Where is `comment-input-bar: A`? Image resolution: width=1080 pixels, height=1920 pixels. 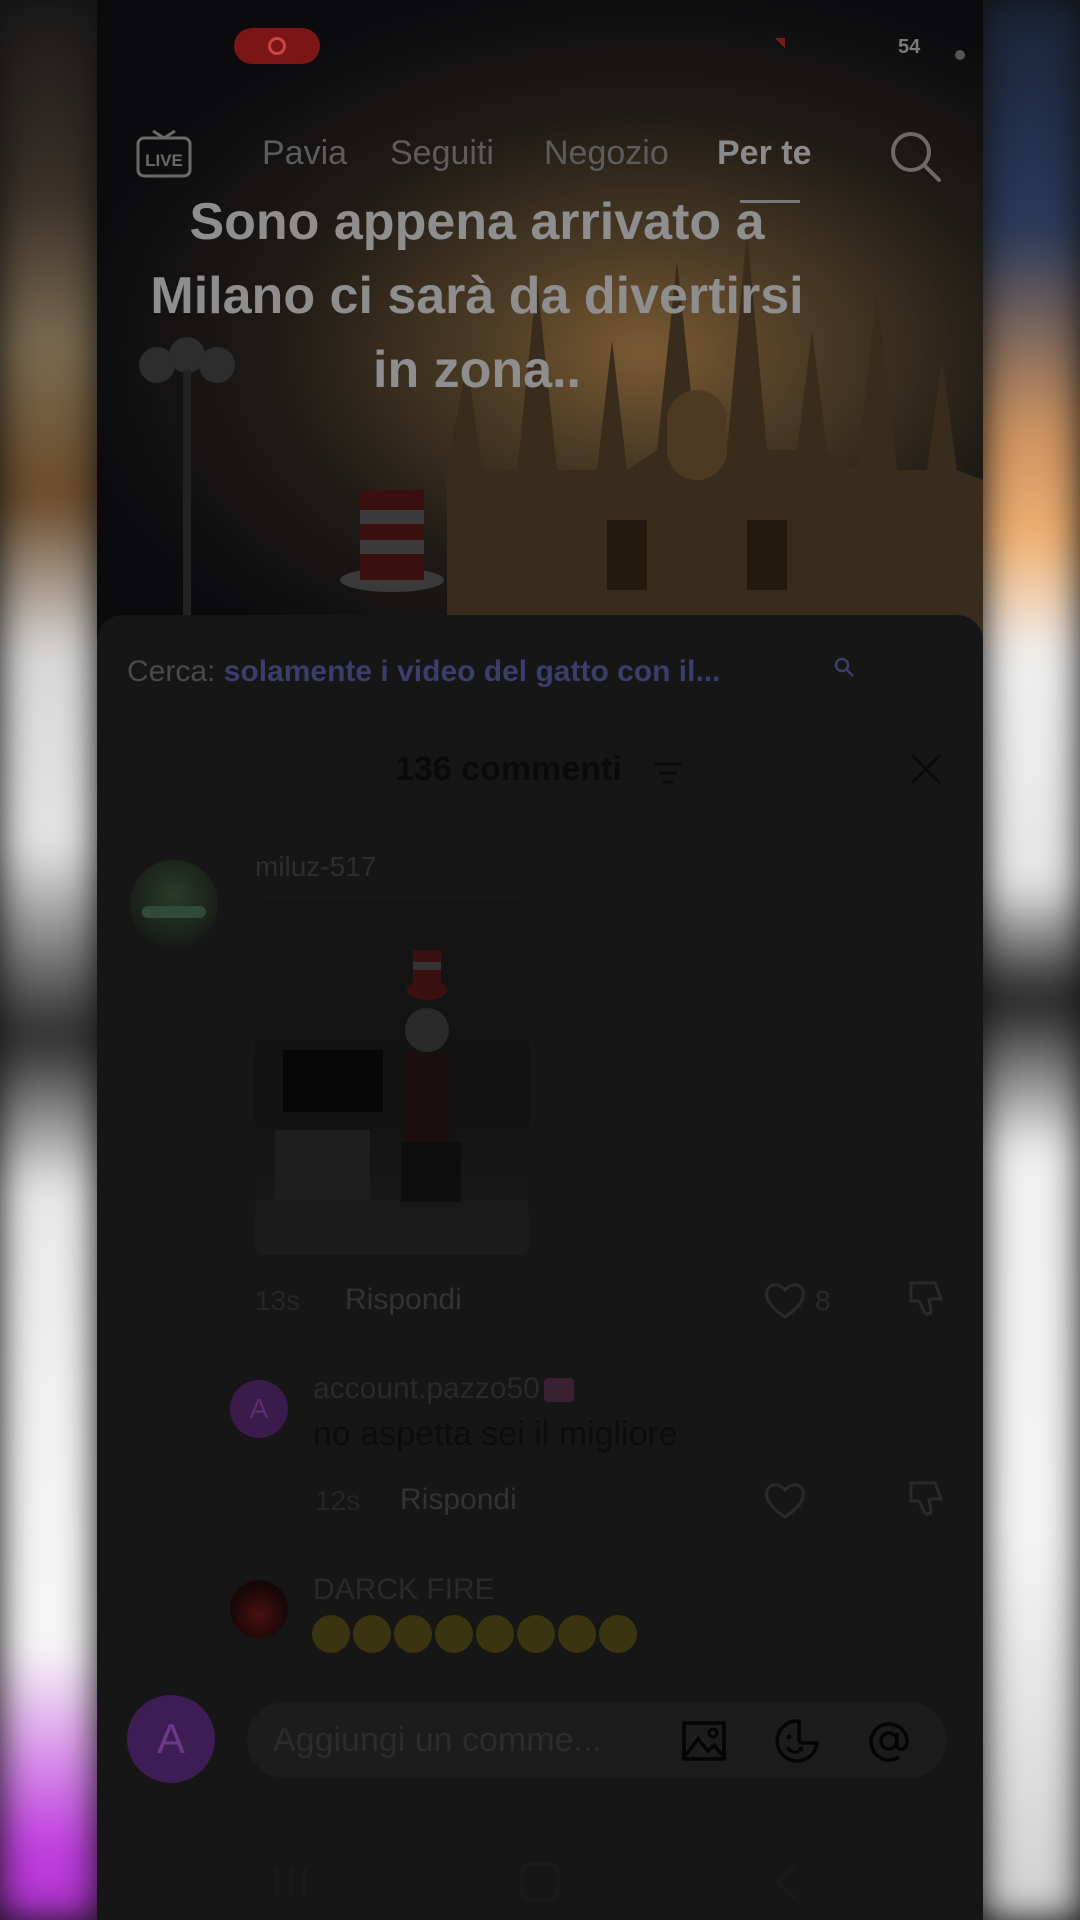
comment-input-bar: A is located at coordinates (540, 1735).